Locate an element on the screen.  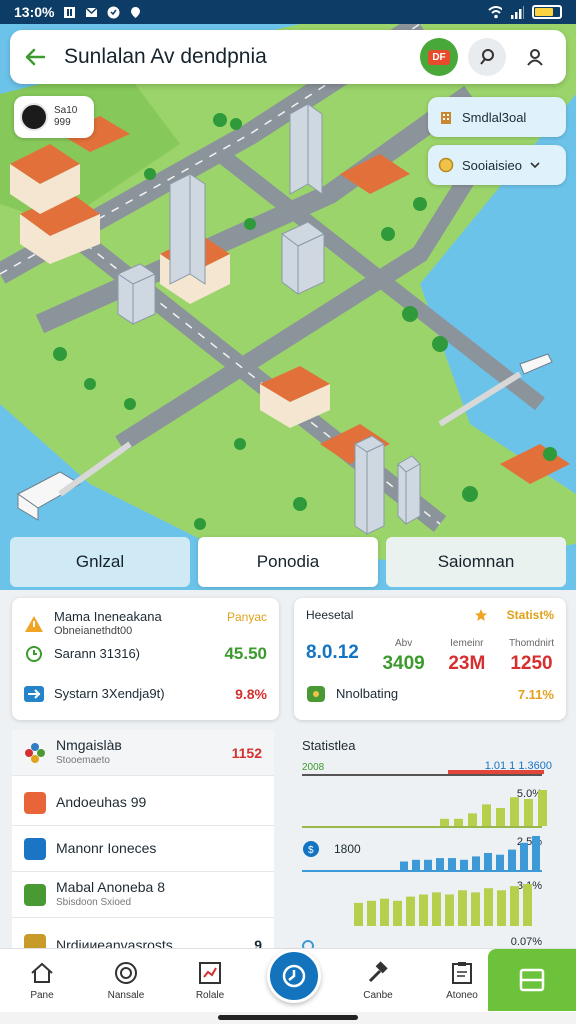
clock-icon is located at coordinates (294, 975).